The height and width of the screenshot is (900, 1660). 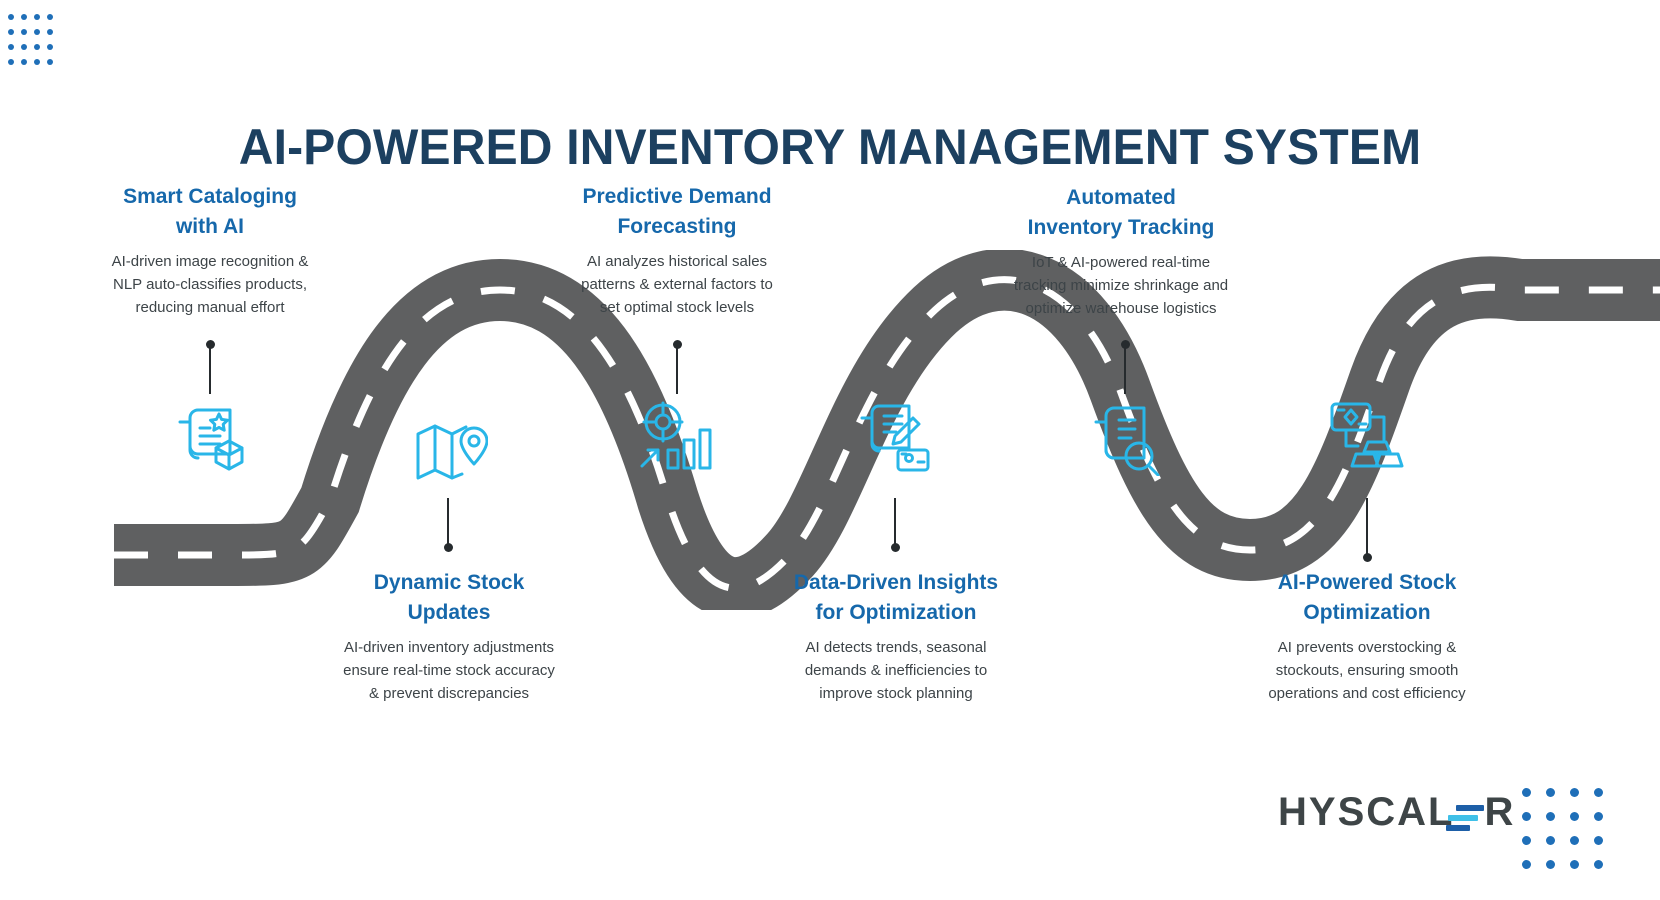 I want to click on icon-inventory-network, so click(x=1368, y=434).